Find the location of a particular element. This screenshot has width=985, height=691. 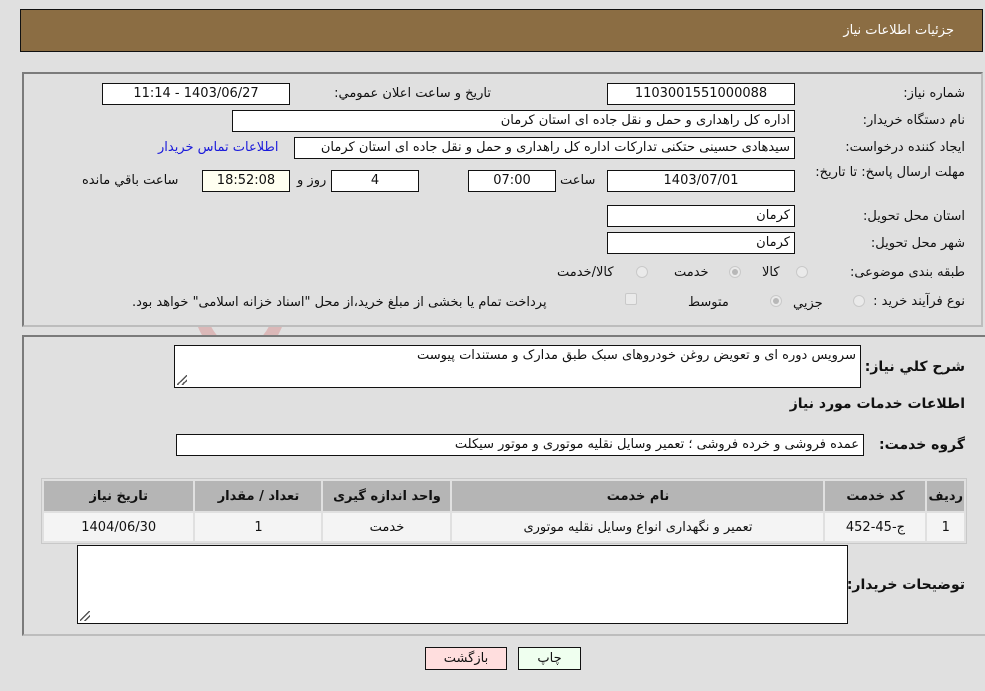

process-option-medium: متوسط is located at coordinates (708, 302).